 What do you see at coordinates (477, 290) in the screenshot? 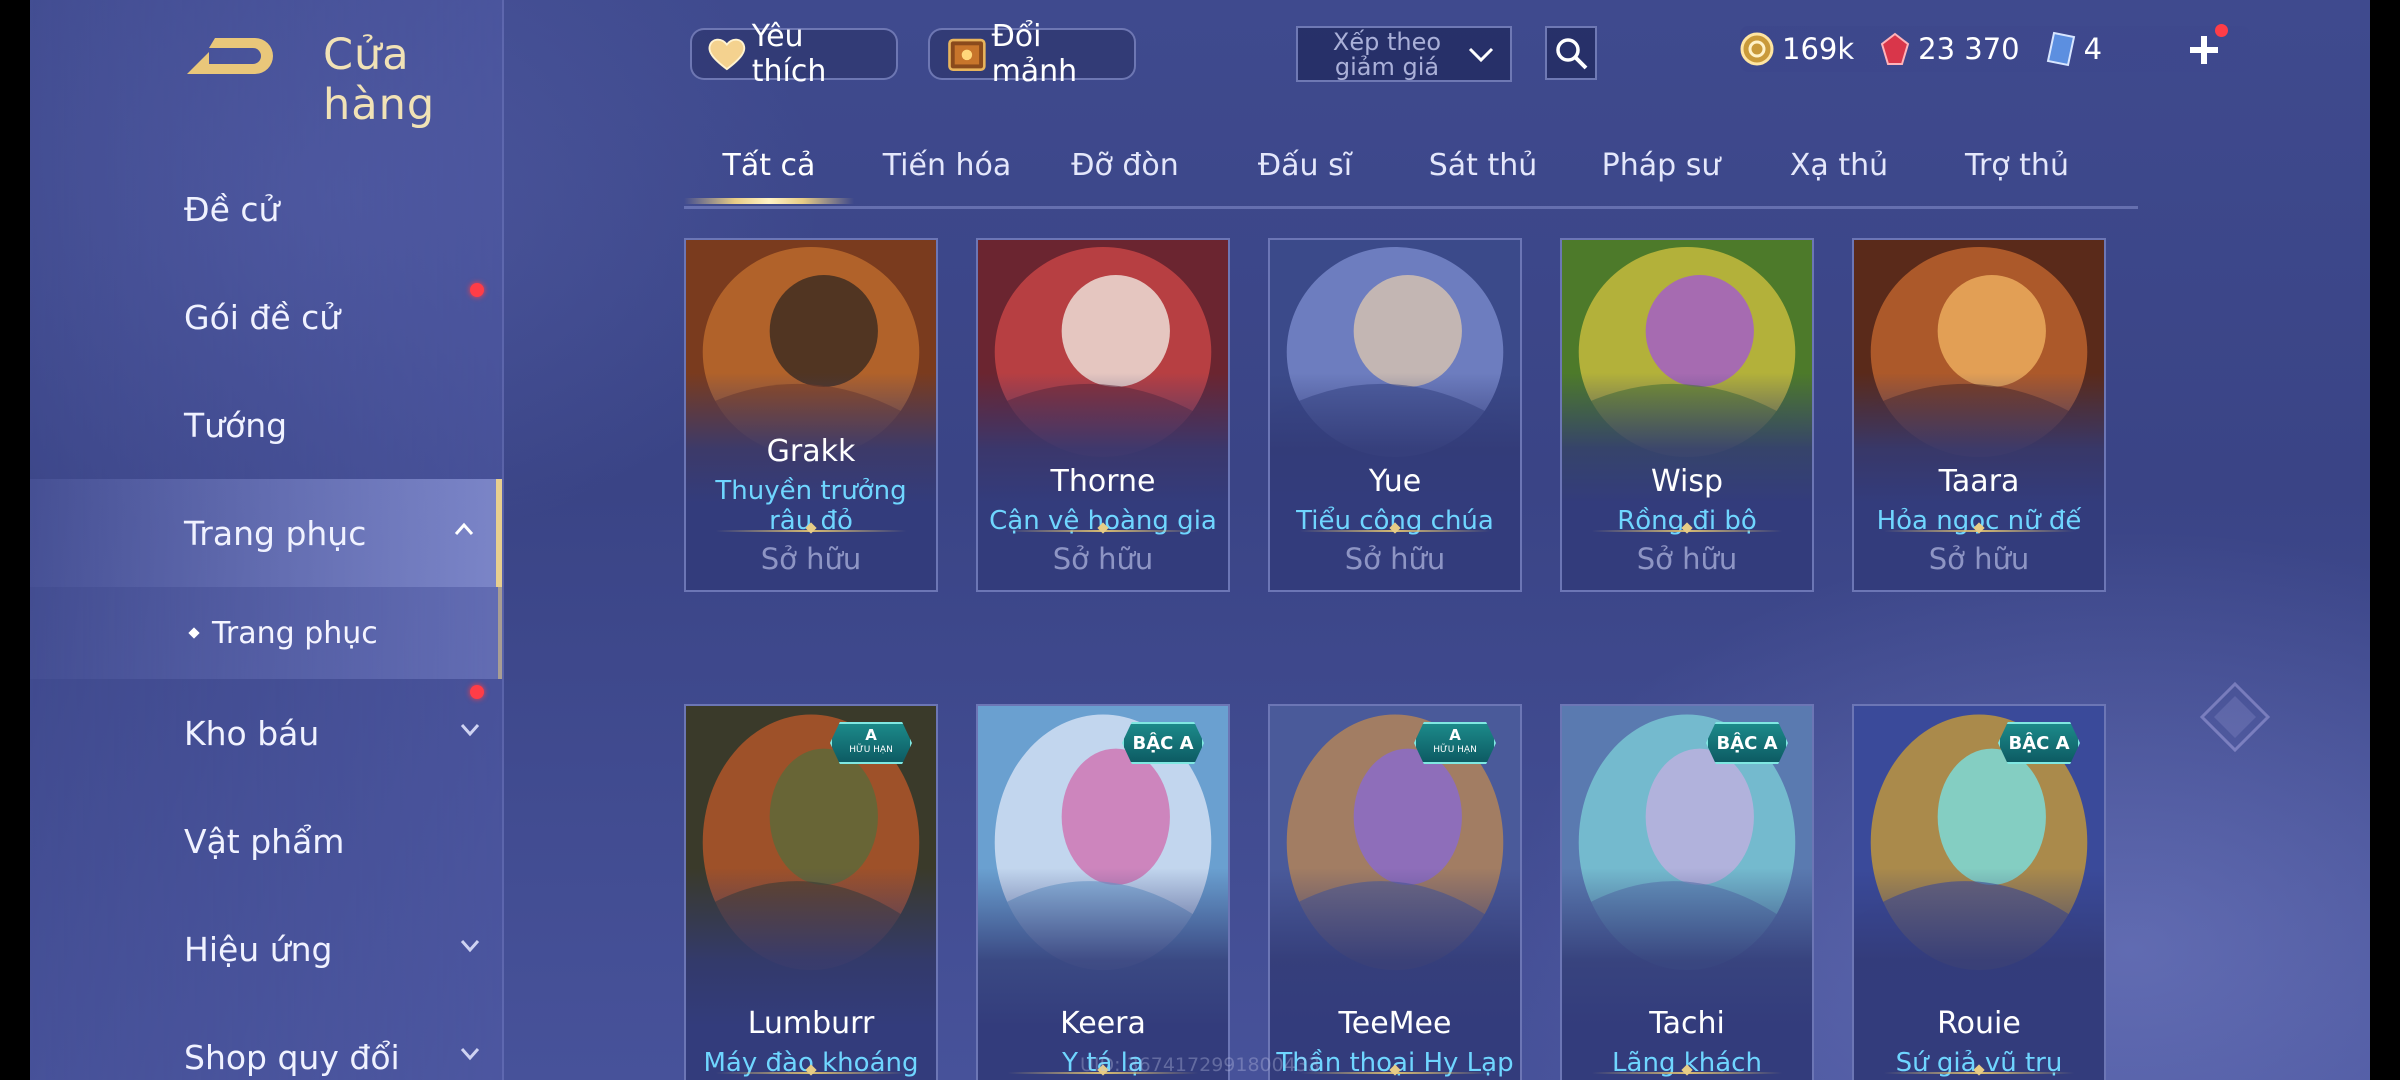
I see `notification-dot` at bounding box center [477, 290].